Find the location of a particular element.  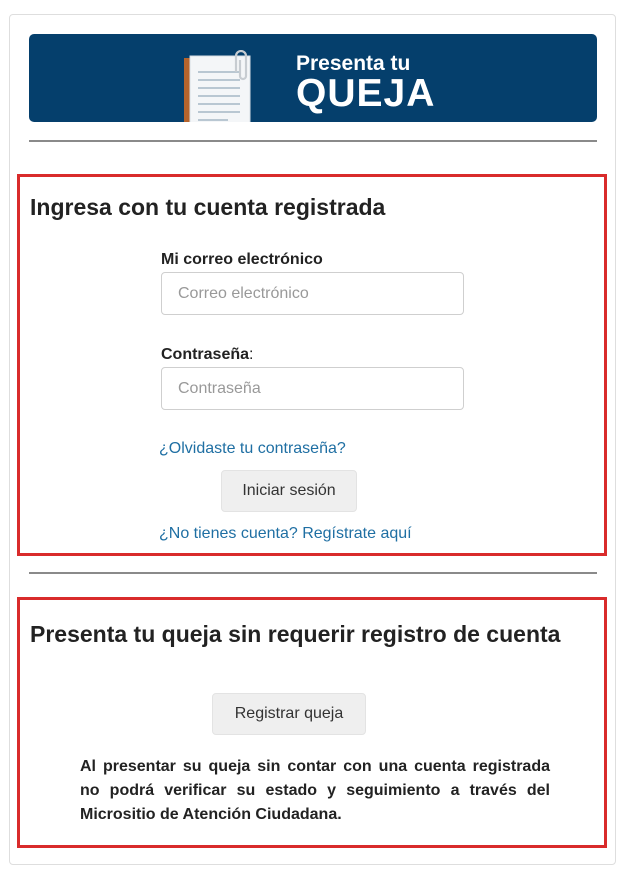

presenta-queja-banner: Presenta tu QUEJA is located at coordinates (313, 78).